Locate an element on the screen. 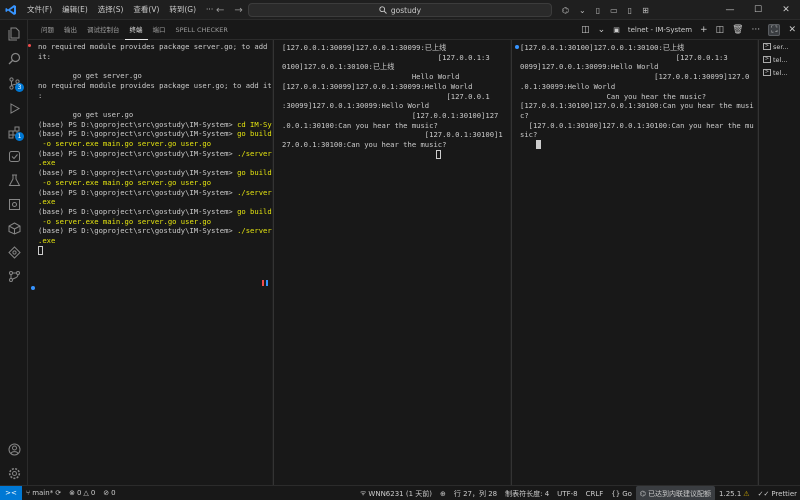  tab-ports: 端口 is located at coordinates (159, 30).